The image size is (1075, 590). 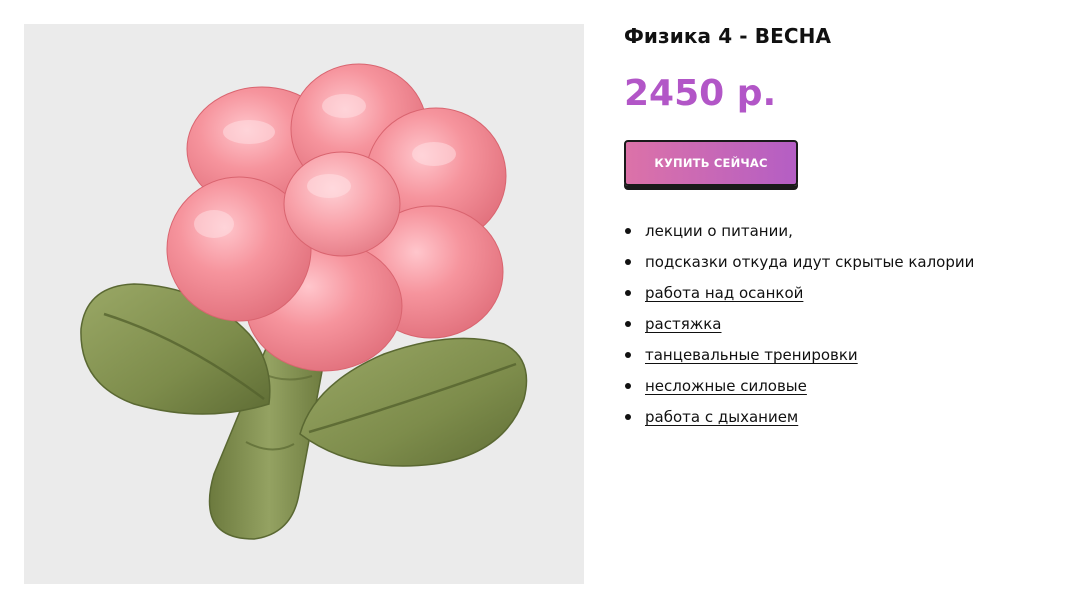 What do you see at coordinates (711, 163) in the screenshot?
I see `buy-now-button: КУПИТЬ СЕЙЧАС` at bounding box center [711, 163].